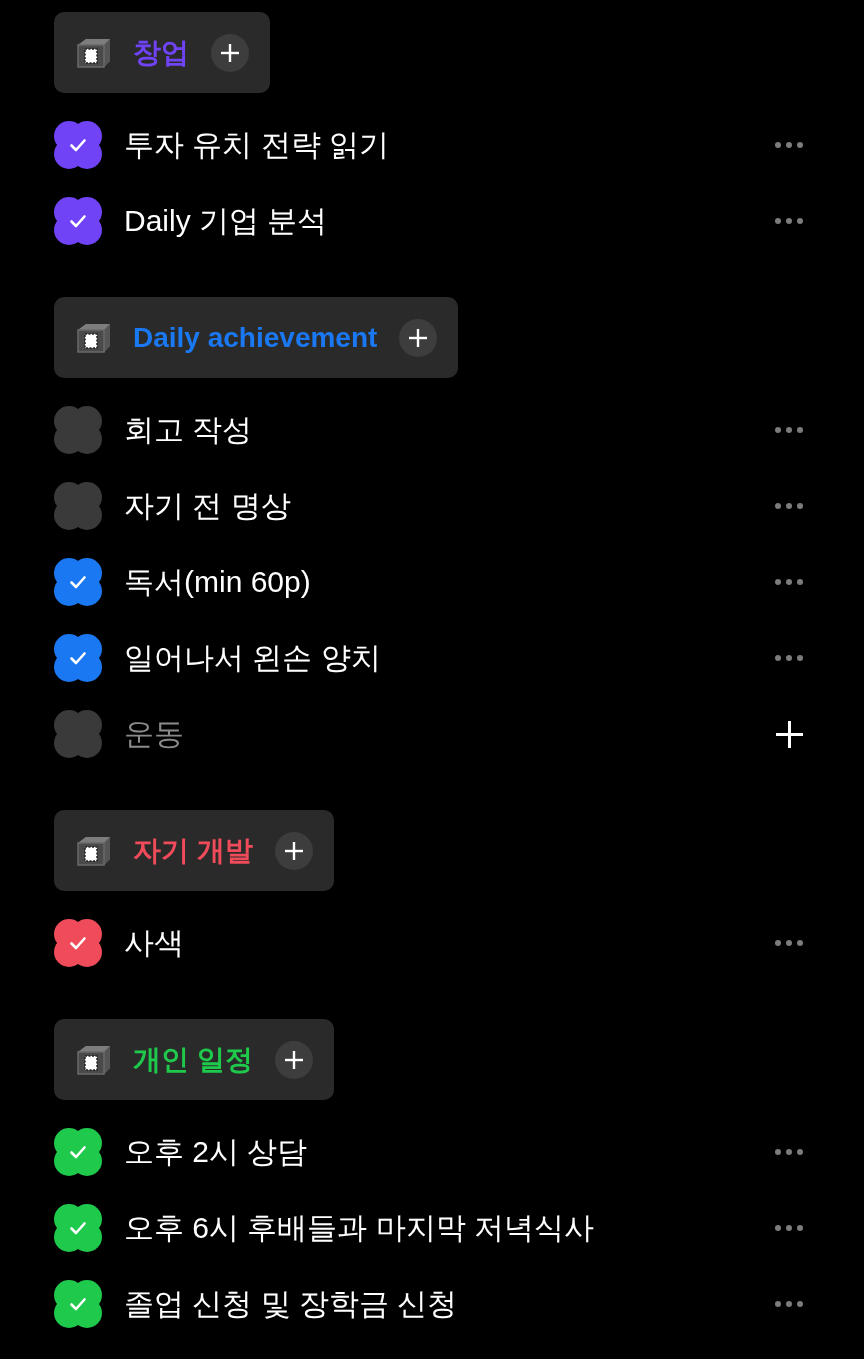  Describe the element at coordinates (216, 1152) in the screenshot. I see `task-text: 오후 2시 상담` at that location.